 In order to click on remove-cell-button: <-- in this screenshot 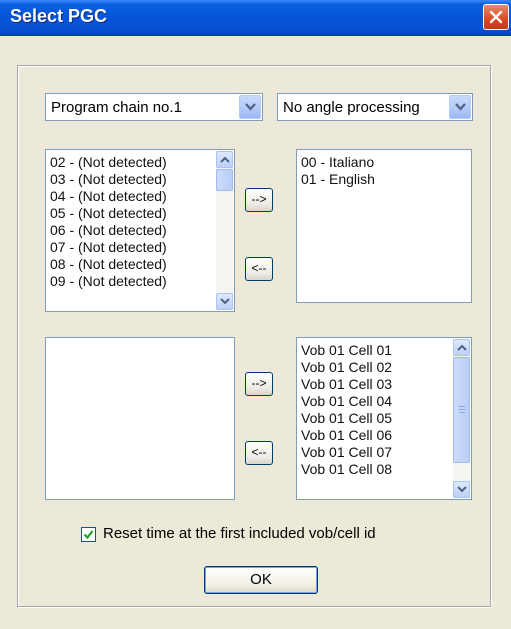, I will do `click(259, 453)`.